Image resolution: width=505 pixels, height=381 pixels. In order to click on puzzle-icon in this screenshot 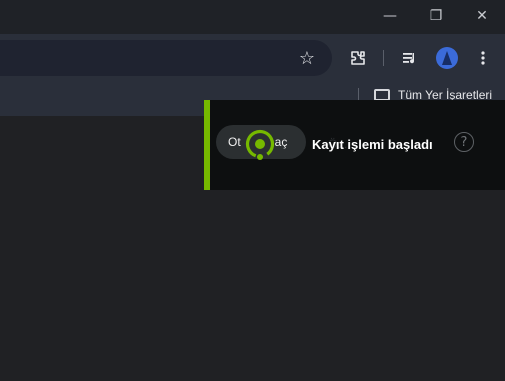, I will do `click(358, 58)`.